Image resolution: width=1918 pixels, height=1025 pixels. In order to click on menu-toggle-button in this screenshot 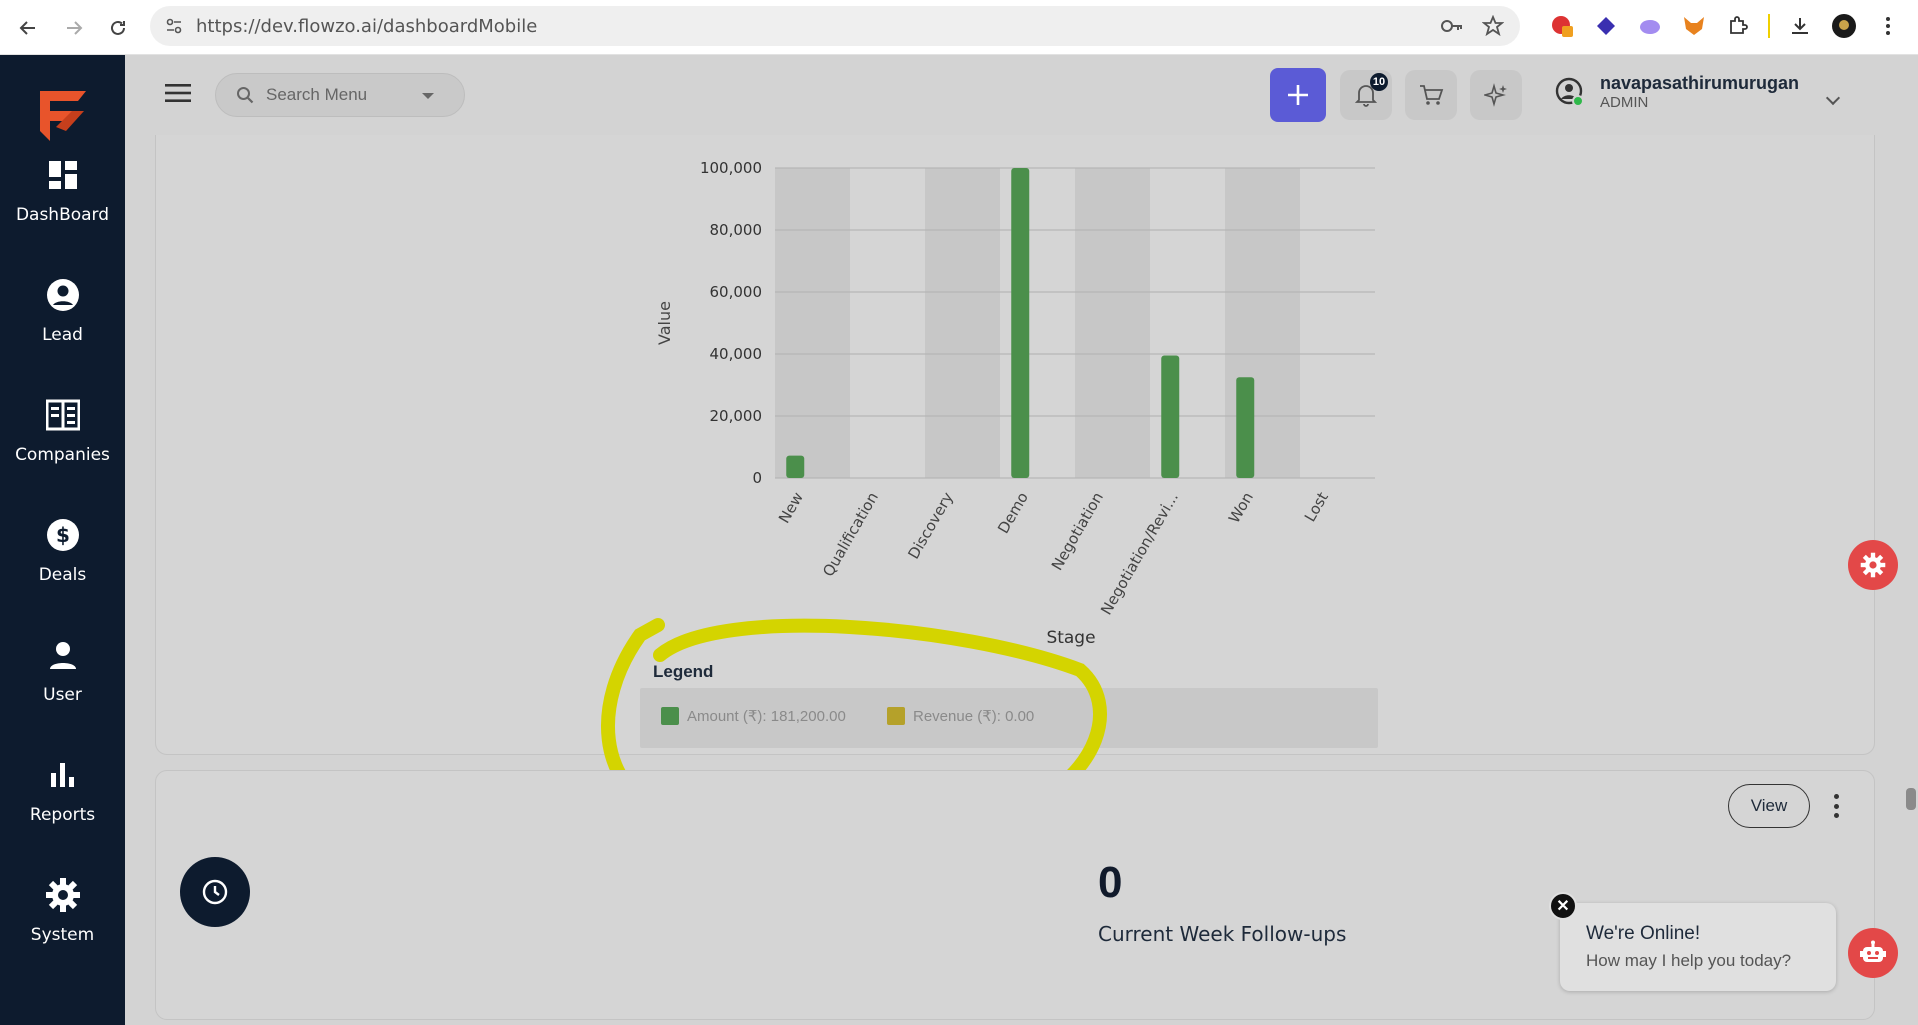, I will do `click(178, 93)`.